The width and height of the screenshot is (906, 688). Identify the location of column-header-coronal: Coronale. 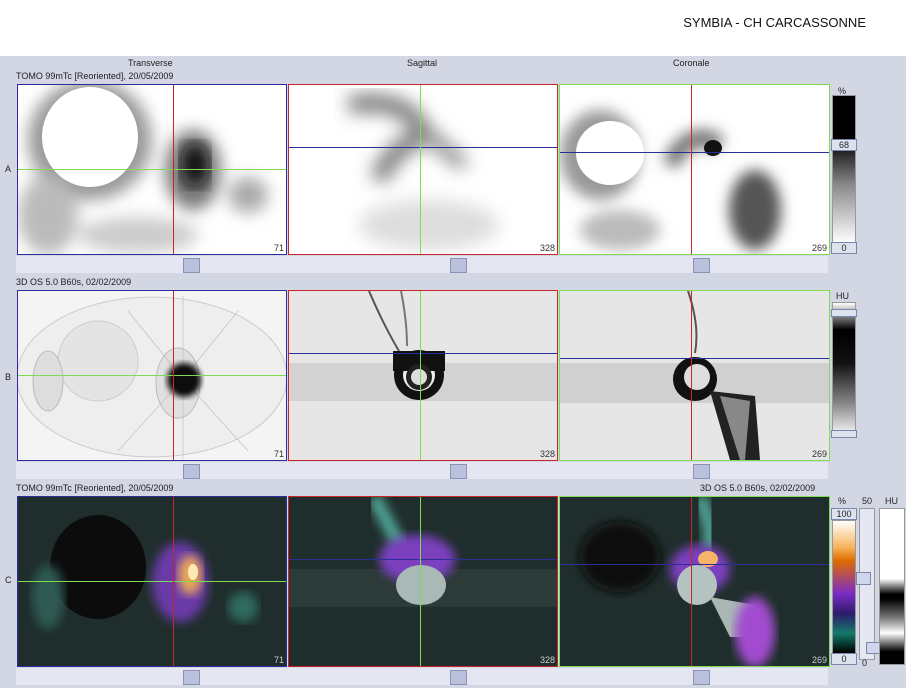
(691, 63).